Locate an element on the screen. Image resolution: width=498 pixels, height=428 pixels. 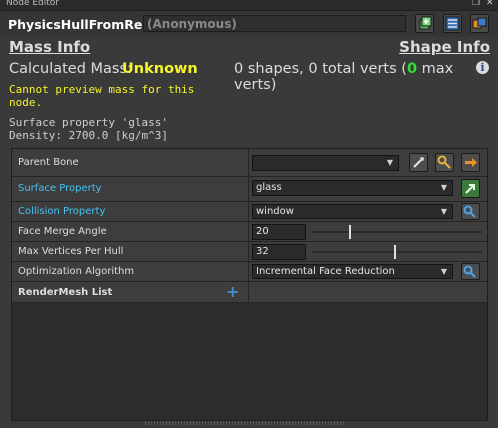
resize-grip is located at coordinates (245, 423).